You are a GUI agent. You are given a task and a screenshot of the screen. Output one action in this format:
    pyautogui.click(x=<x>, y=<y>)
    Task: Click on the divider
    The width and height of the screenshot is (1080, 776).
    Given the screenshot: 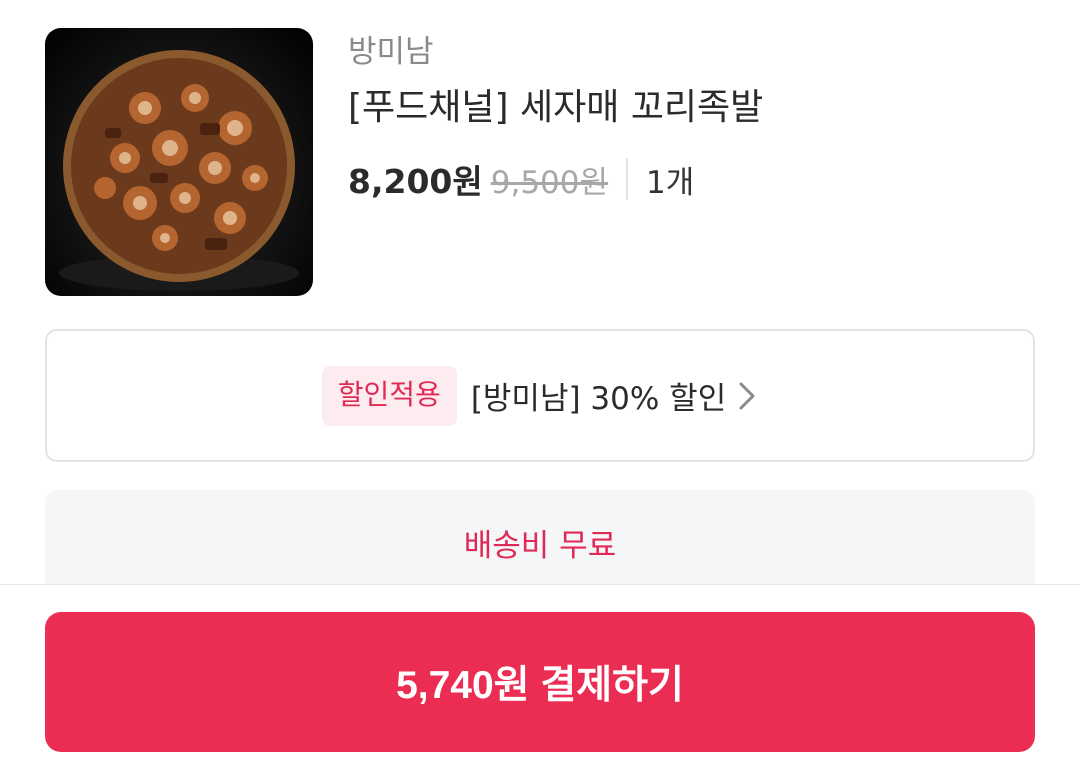 What is the action you would take?
    pyautogui.click(x=627, y=179)
    